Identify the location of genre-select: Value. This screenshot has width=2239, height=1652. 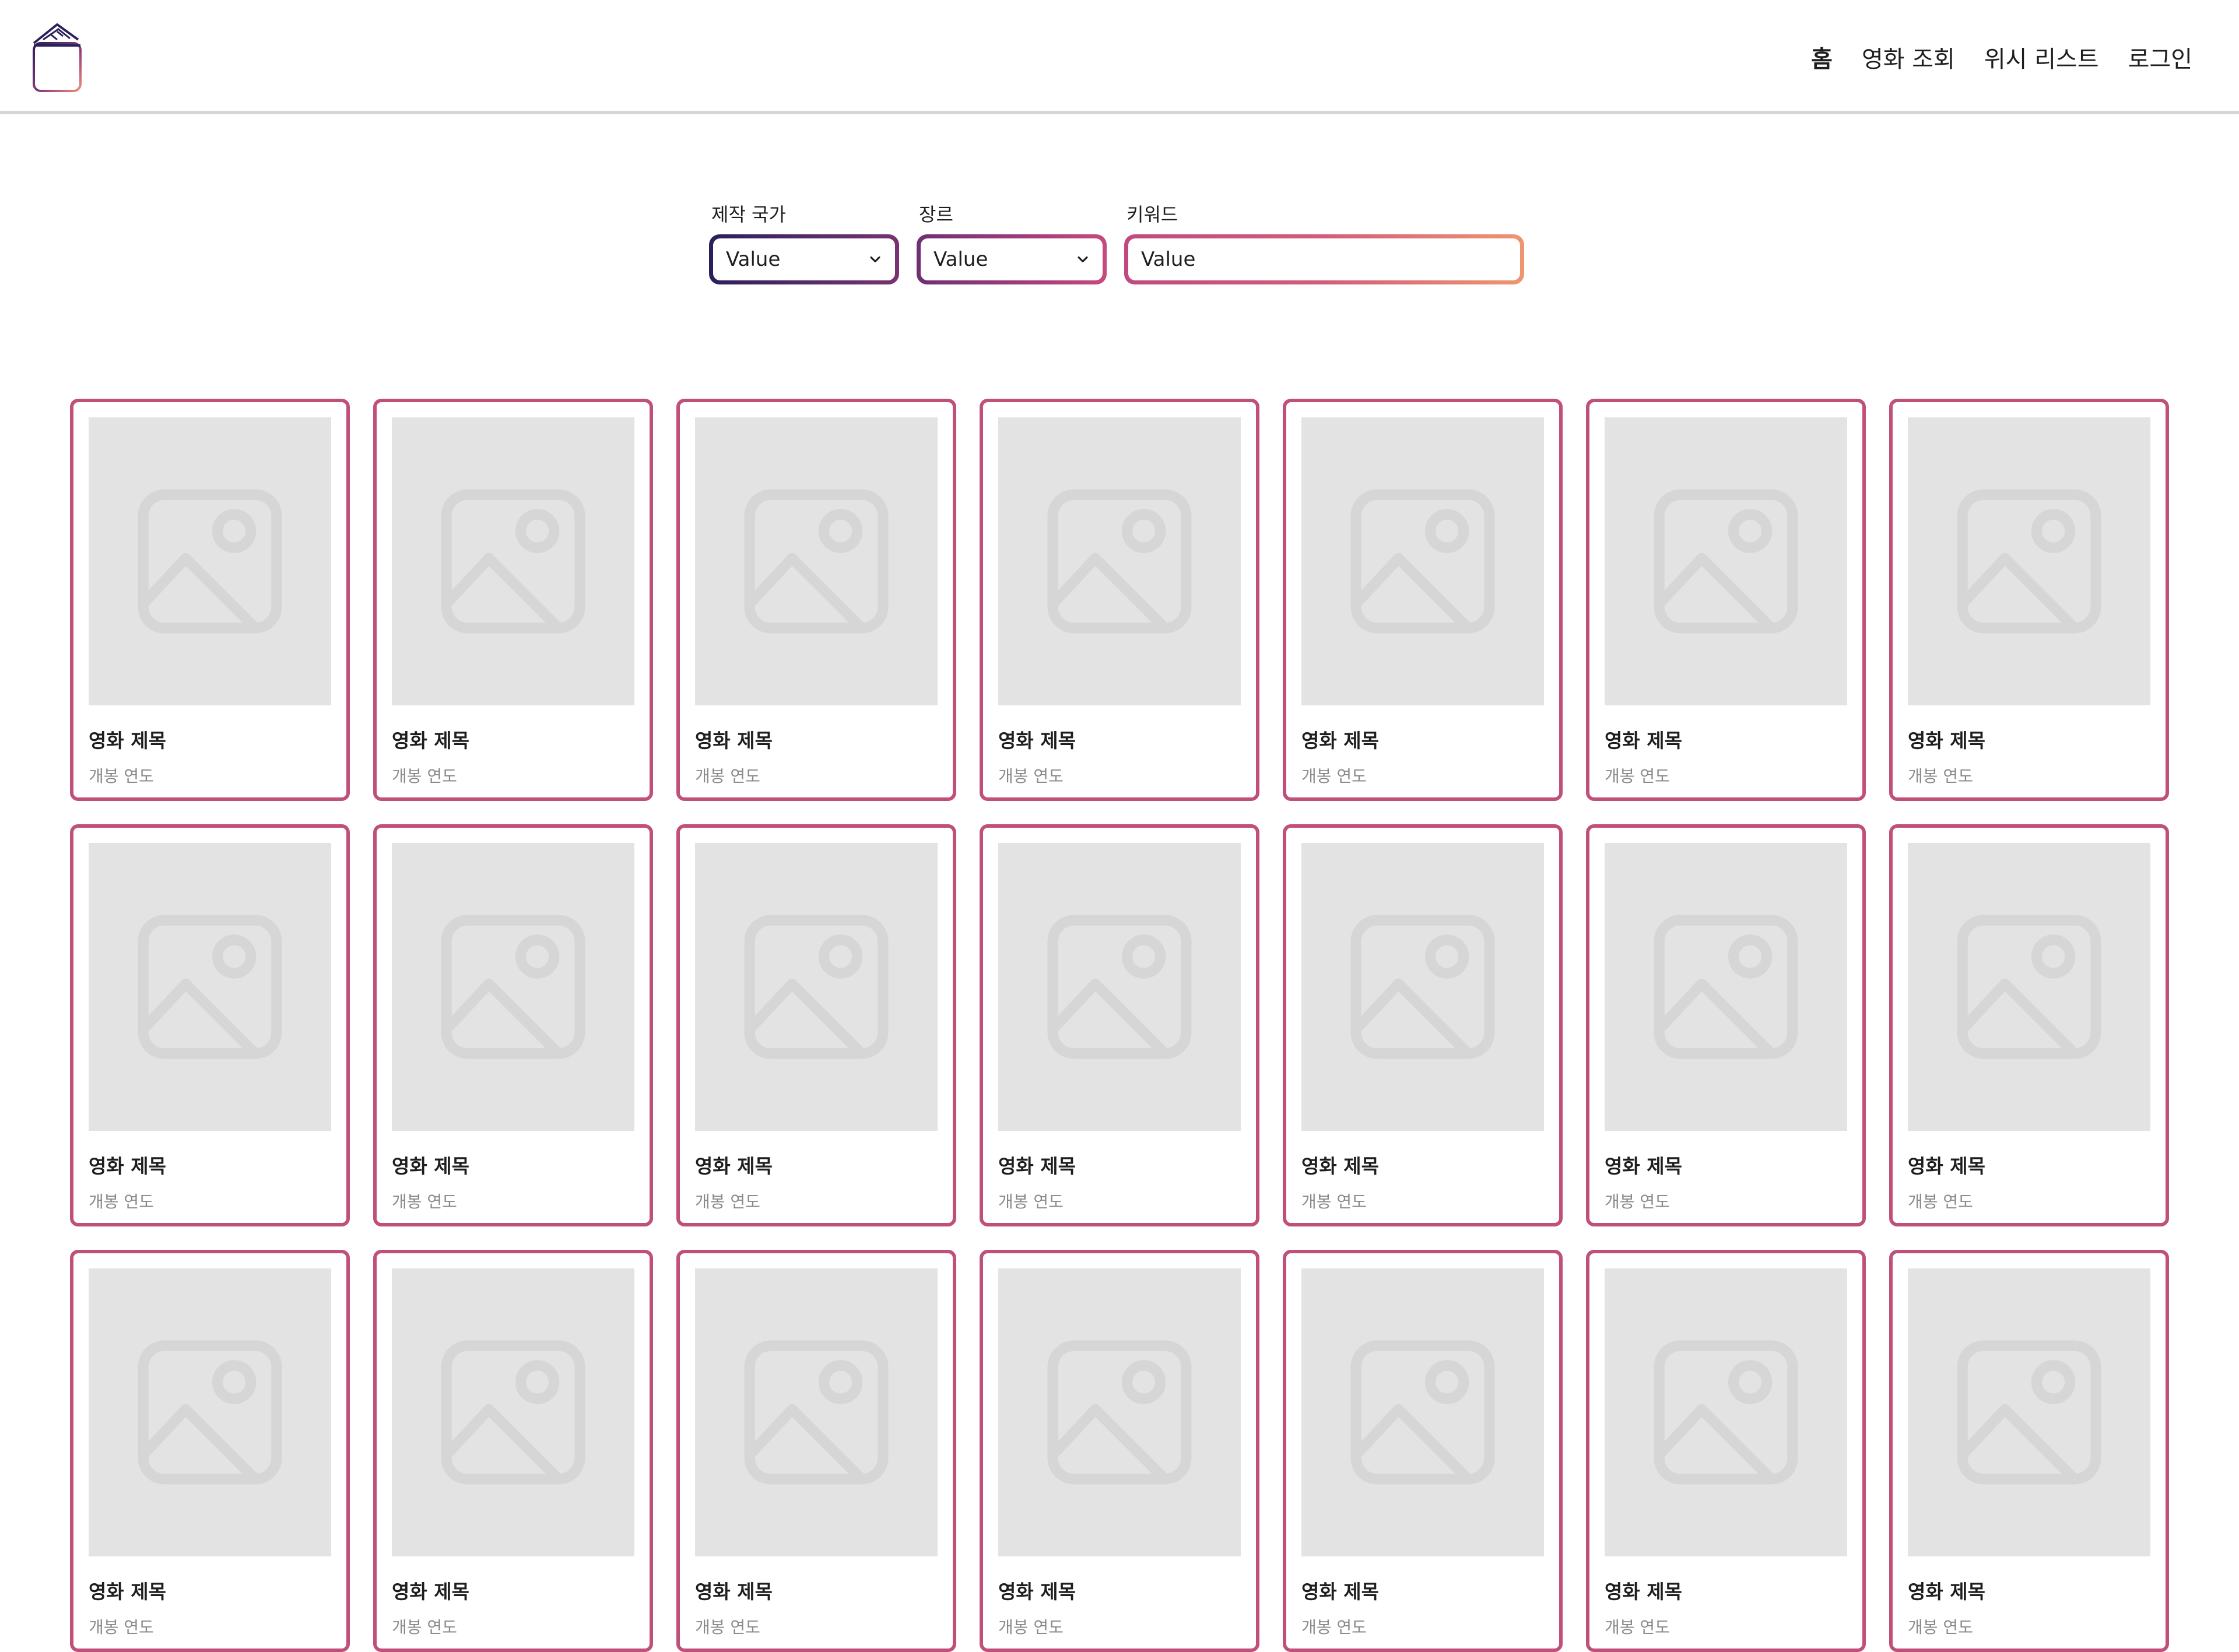
(1012, 259).